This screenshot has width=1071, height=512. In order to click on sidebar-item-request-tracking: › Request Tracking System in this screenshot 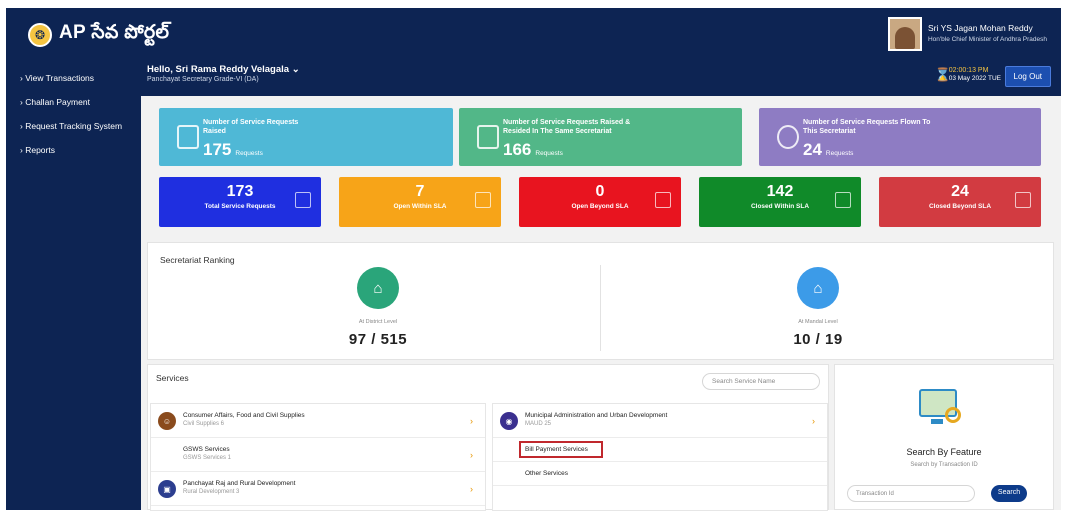, I will do `click(71, 126)`.